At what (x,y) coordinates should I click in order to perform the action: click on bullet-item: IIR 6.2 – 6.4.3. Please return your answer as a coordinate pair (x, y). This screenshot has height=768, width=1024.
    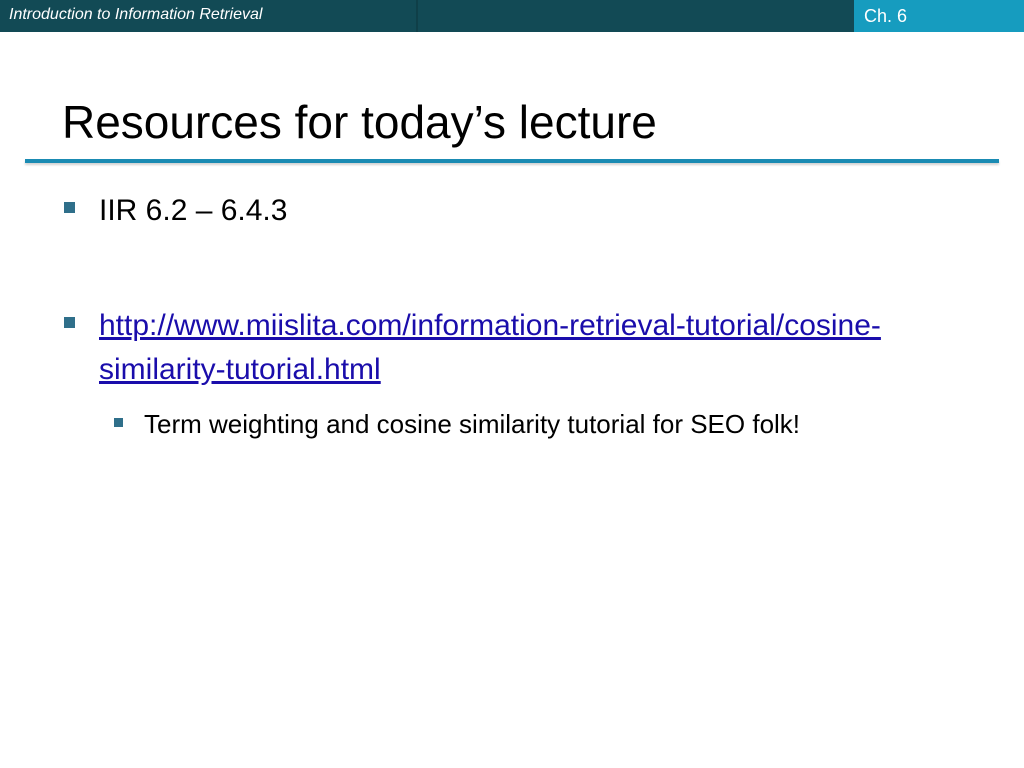
    Looking at the image, I should click on (175, 211).